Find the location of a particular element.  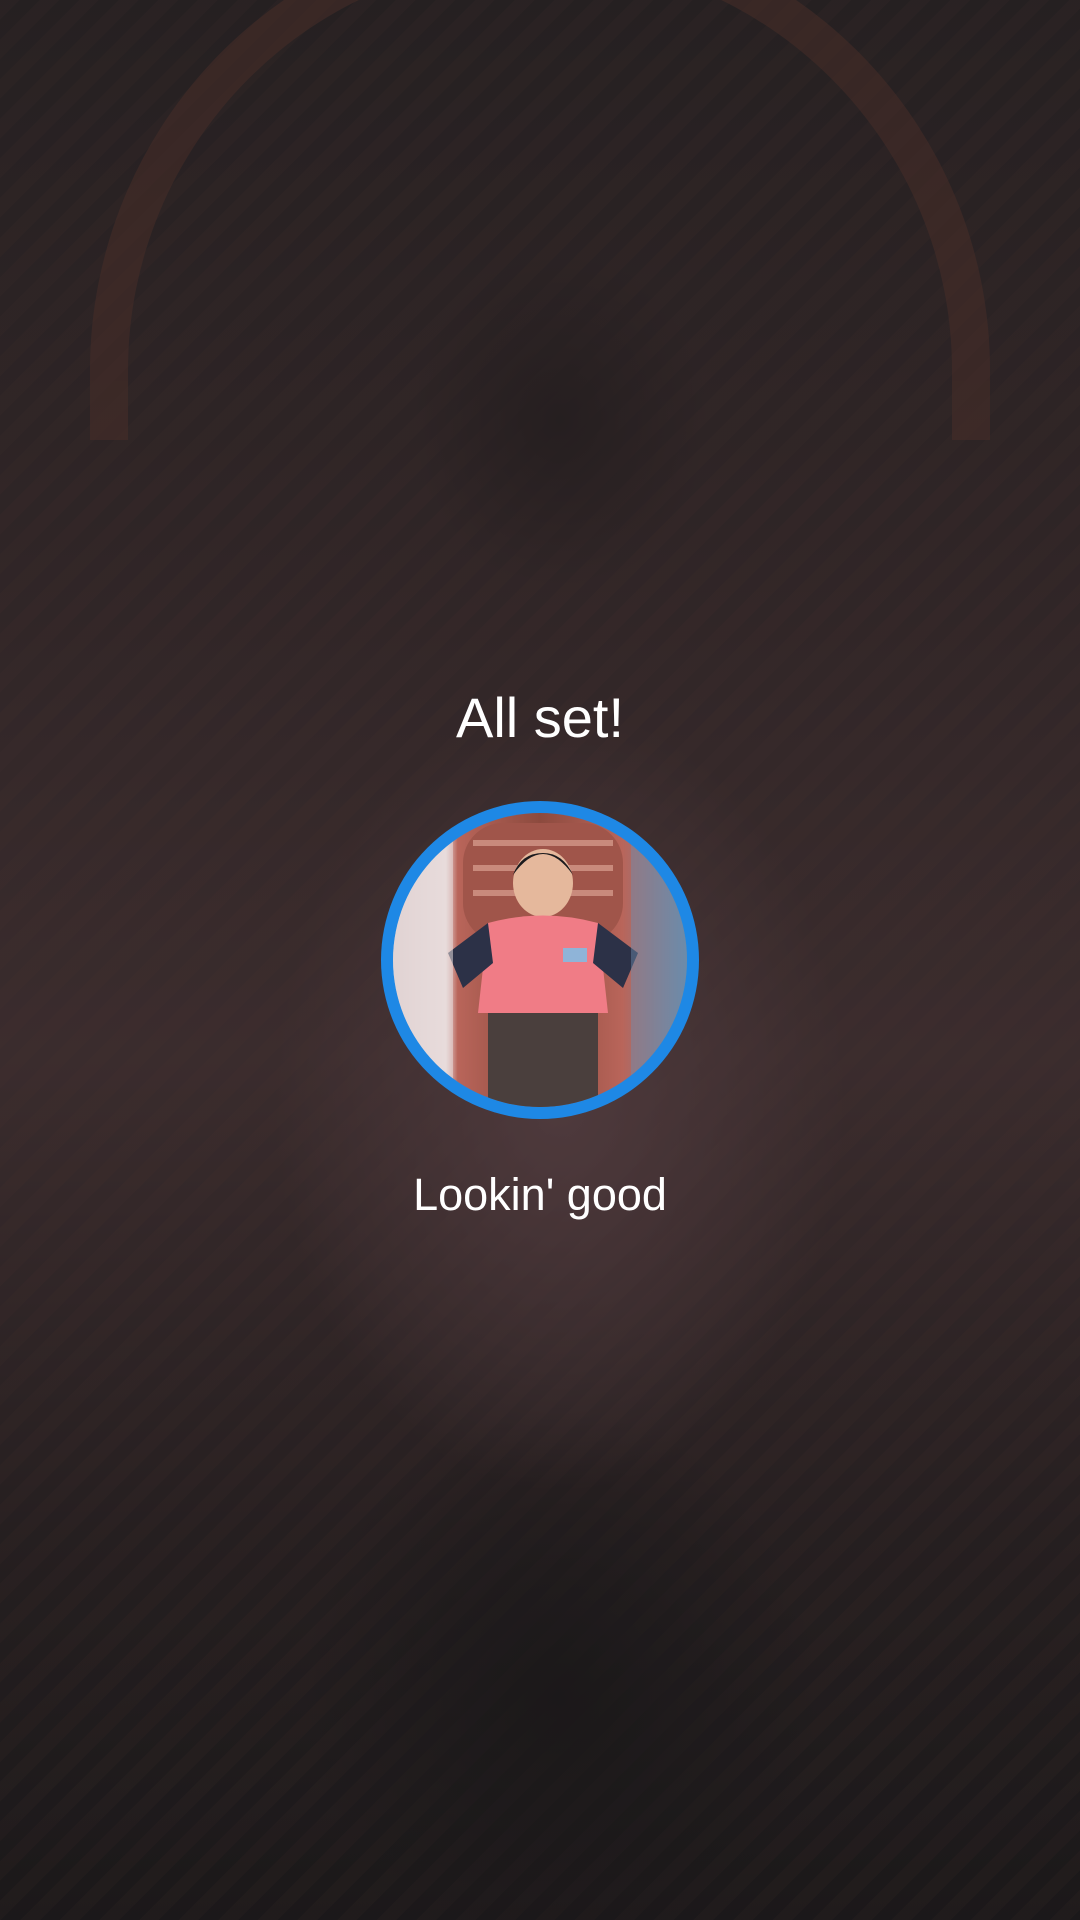

avatar is located at coordinates (540, 960).